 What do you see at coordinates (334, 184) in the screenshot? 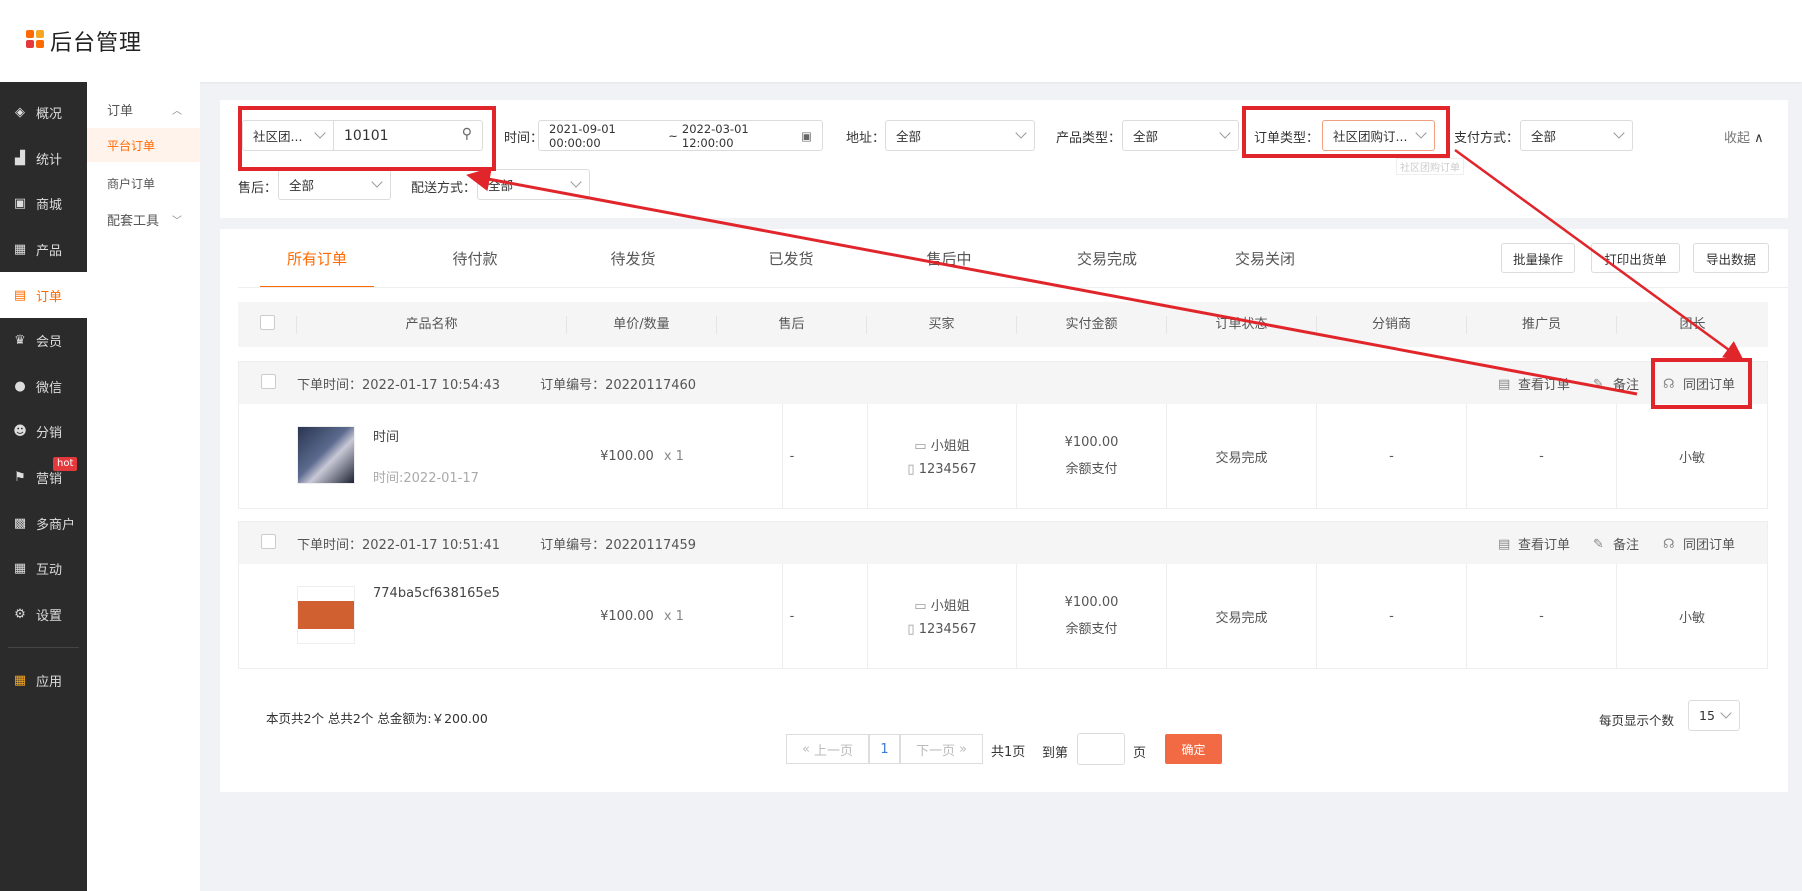
I see `after-sale-select: 全部` at bounding box center [334, 184].